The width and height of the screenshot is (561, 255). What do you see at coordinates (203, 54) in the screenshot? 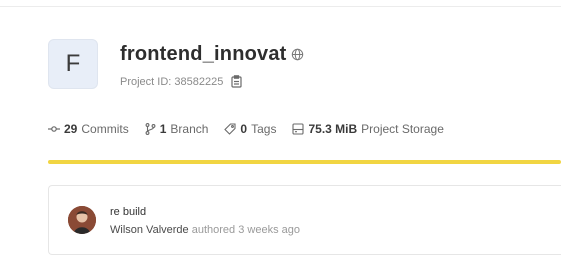
I see `project-title: frontend_innovat` at bounding box center [203, 54].